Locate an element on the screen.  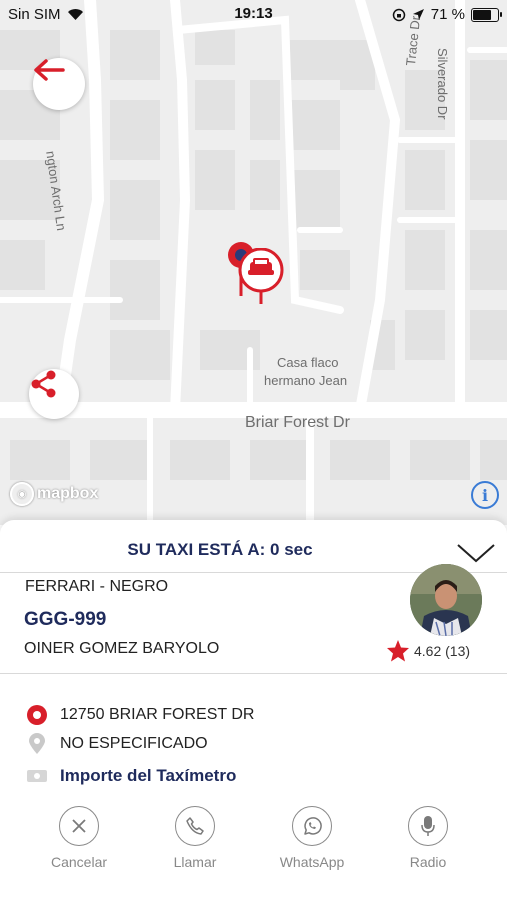
whatsapp-icon is located at coordinates (313, 826).